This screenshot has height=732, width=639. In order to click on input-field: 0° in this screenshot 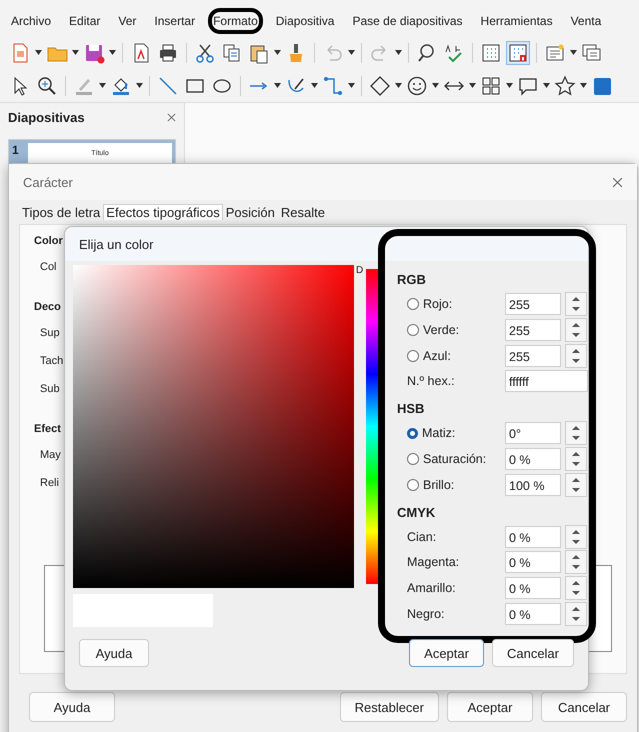, I will do `click(533, 433)`.